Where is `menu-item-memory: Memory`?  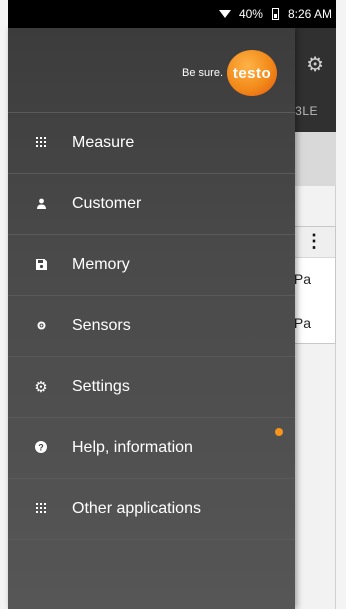
menu-item-memory: Memory is located at coordinates (151, 265).